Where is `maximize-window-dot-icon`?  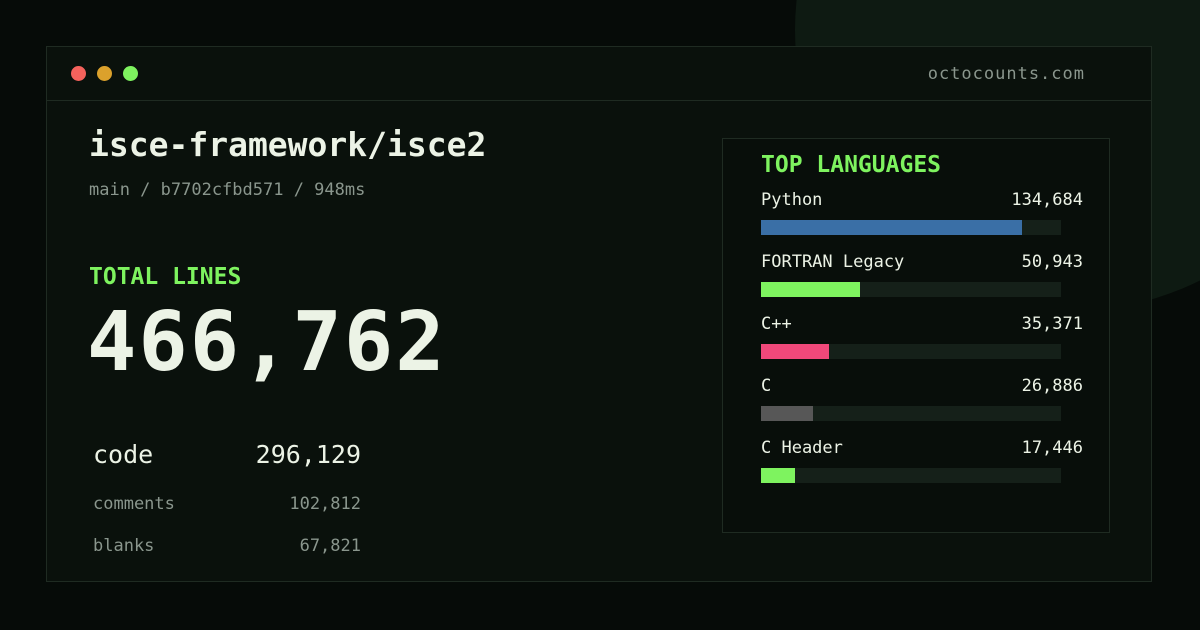 maximize-window-dot-icon is located at coordinates (130, 73).